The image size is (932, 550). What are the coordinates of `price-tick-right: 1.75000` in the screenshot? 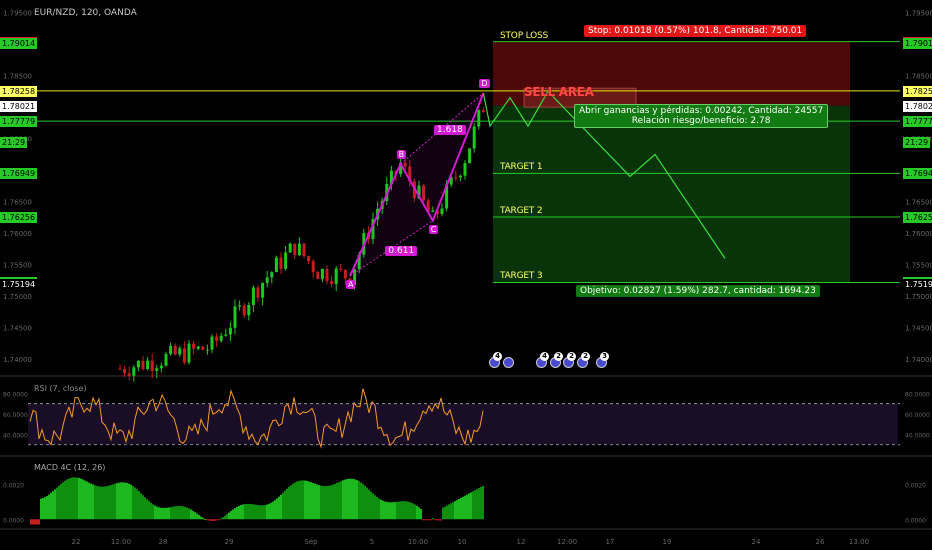 It's located at (918, 297).